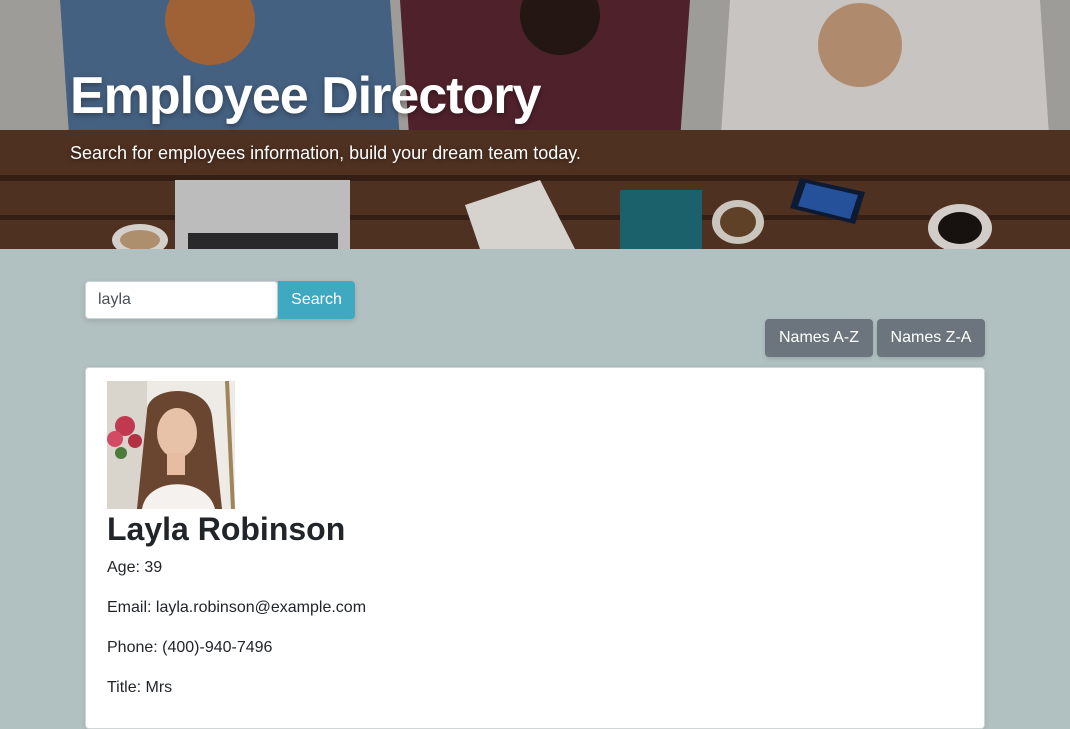 This screenshot has width=1070, height=729. I want to click on page-title: Employee Directory, so click(305, 96).